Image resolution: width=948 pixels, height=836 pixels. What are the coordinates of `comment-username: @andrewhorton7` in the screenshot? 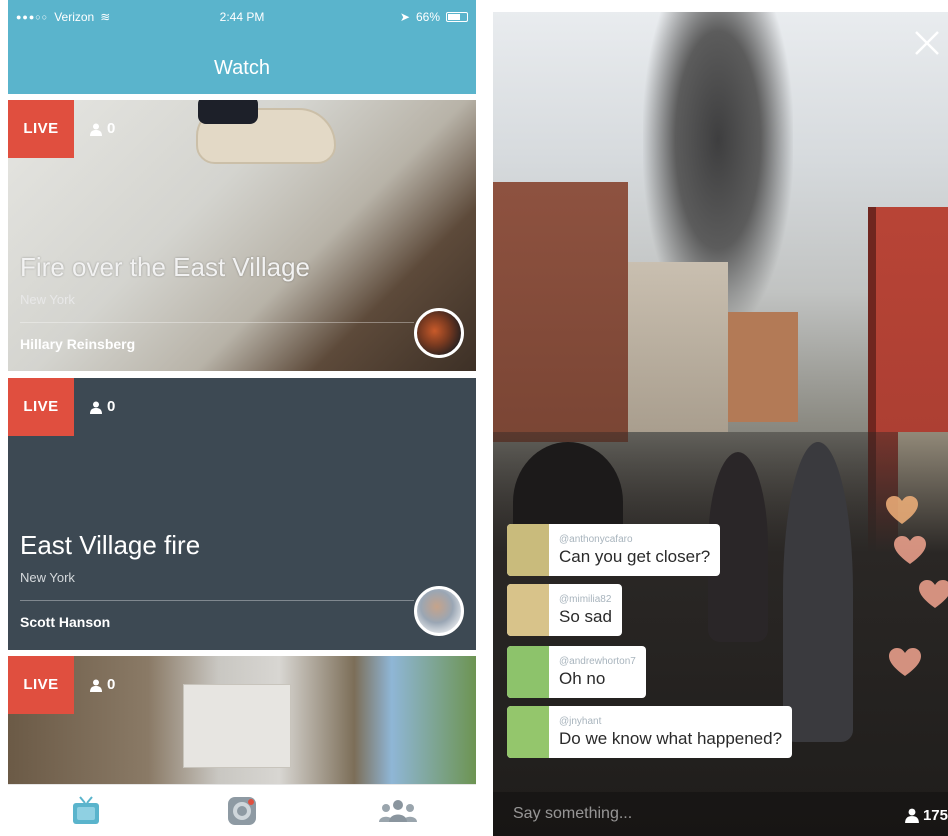 It's located at (597, 661).